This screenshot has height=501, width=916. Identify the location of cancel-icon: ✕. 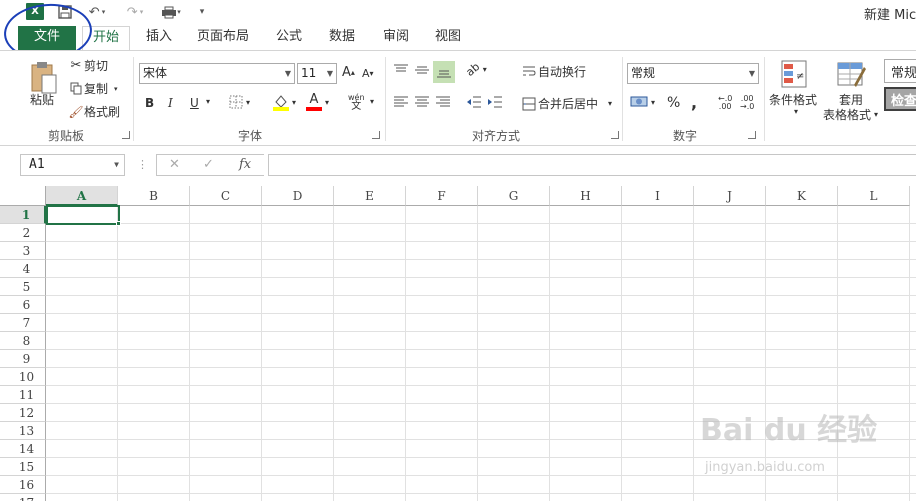
(174, 164).